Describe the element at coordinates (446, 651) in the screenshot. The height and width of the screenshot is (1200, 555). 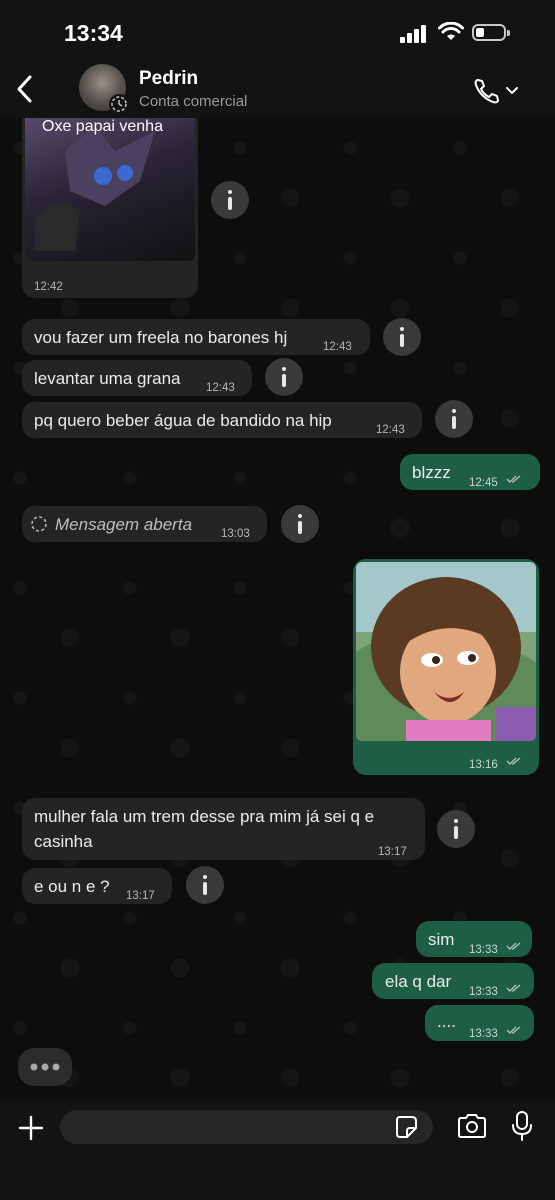
I see `sent-image` at that location.